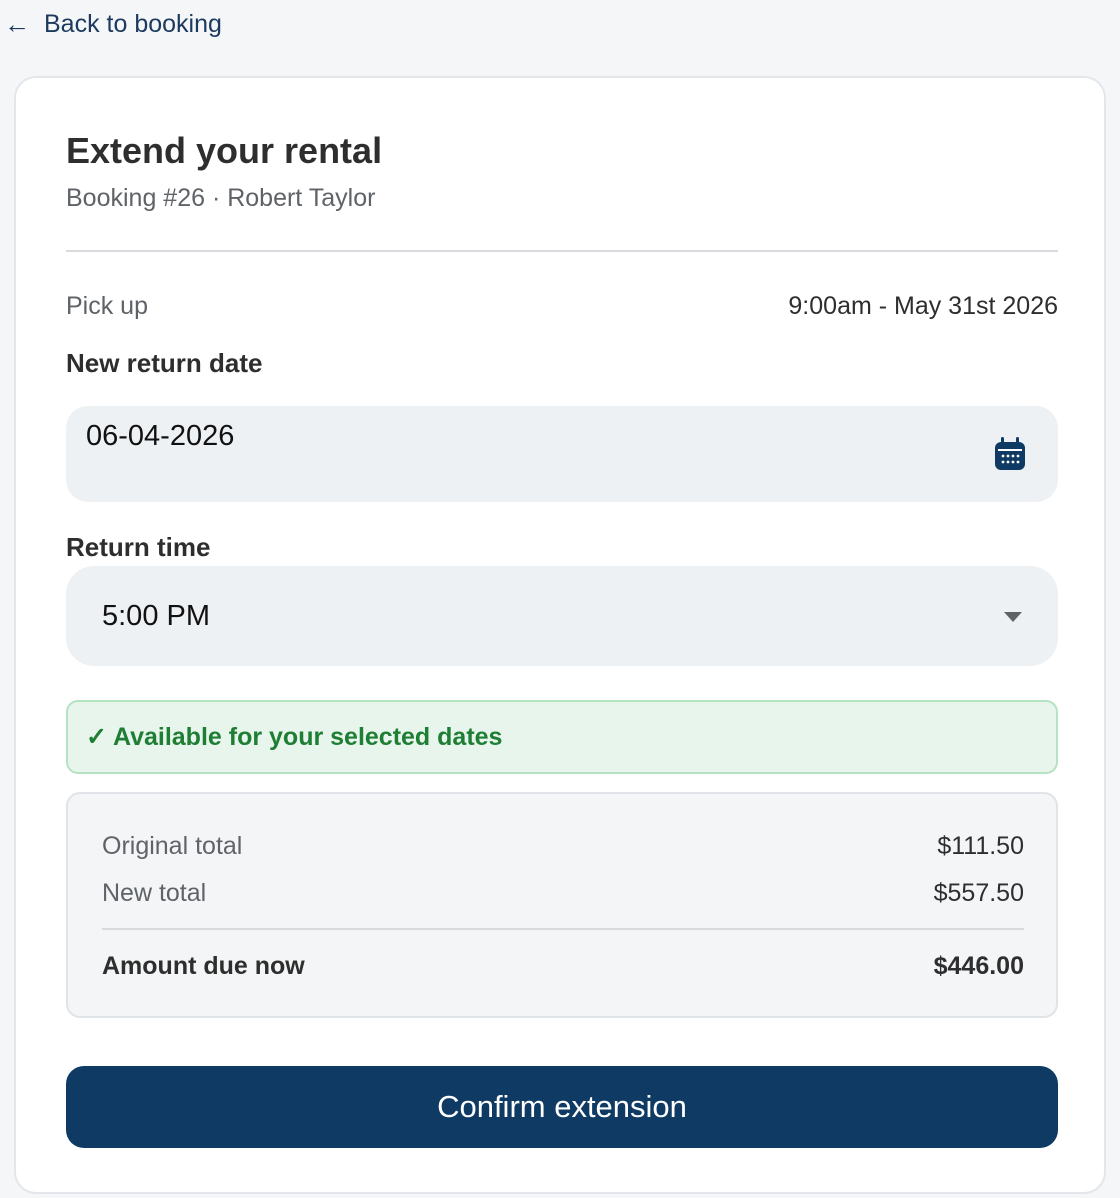 The width and height of the screenshot is (1120, 1198). What do you see at coordinates (562, 737) in the screenshot?
I see `availability-banner: ✓ Available for your selected dates` at bounding box center [562, 737].